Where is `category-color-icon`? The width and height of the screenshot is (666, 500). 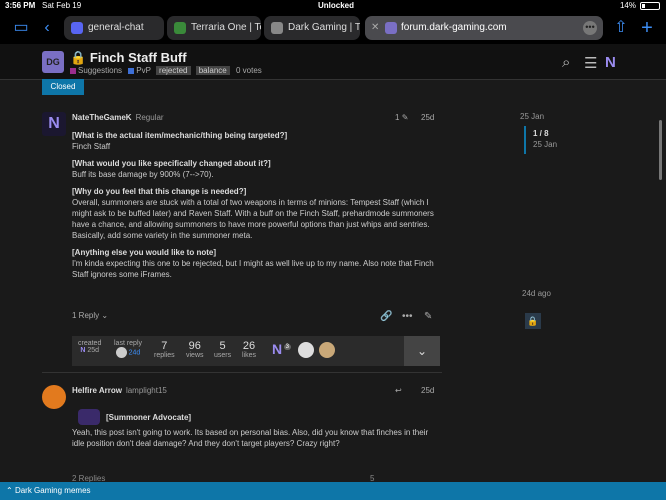
category-color-icon is located at coordinates (73, 70).